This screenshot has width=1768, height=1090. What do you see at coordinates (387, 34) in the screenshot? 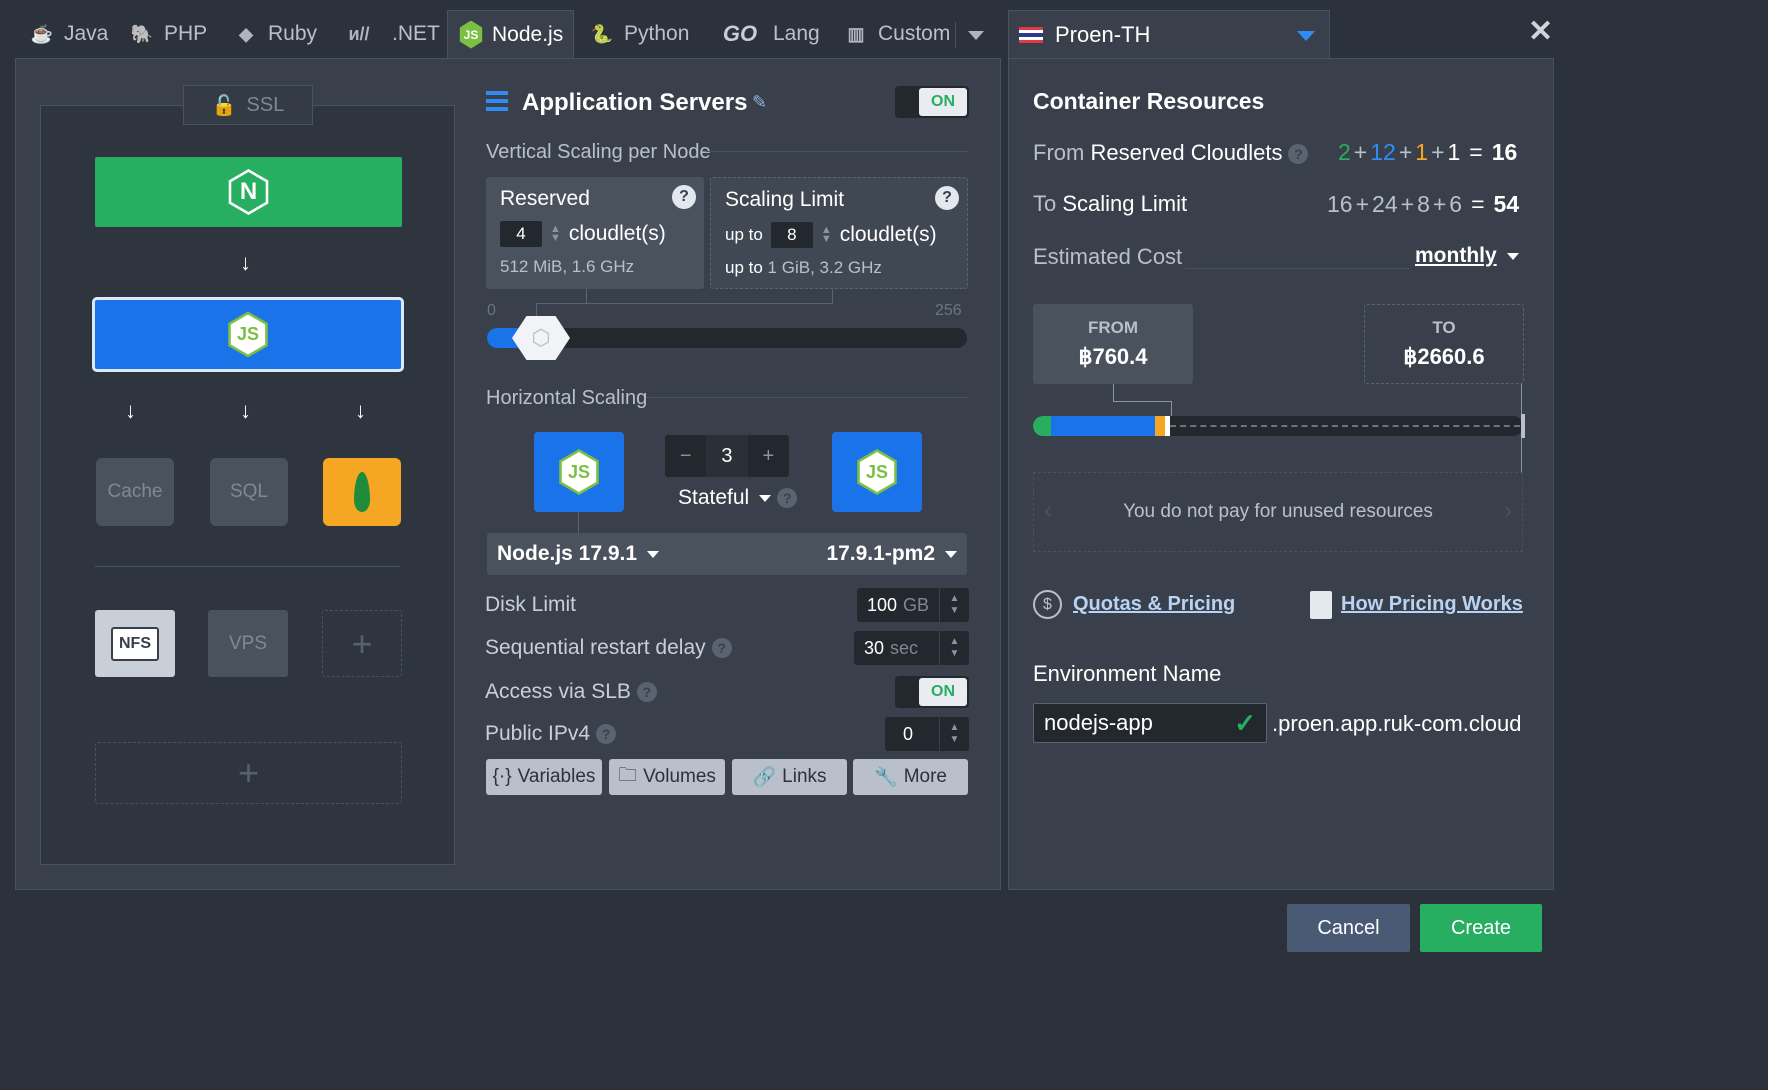
I see `tab-dotnet: ᴎ//.NET` at bounding box center [387, 34].